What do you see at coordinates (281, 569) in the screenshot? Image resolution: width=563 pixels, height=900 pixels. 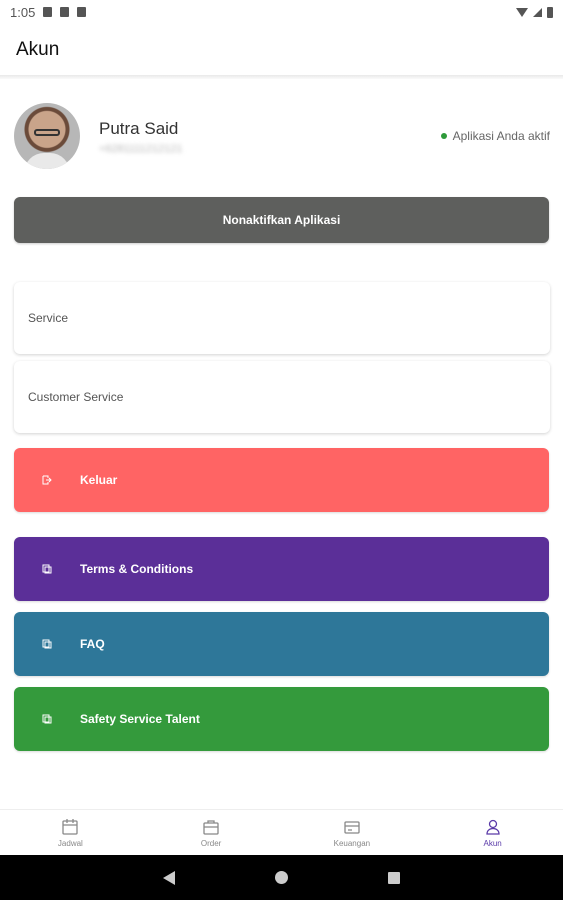 I see `terms-conditions-button: Terms & Conditions` at bounding box center [281, 569].